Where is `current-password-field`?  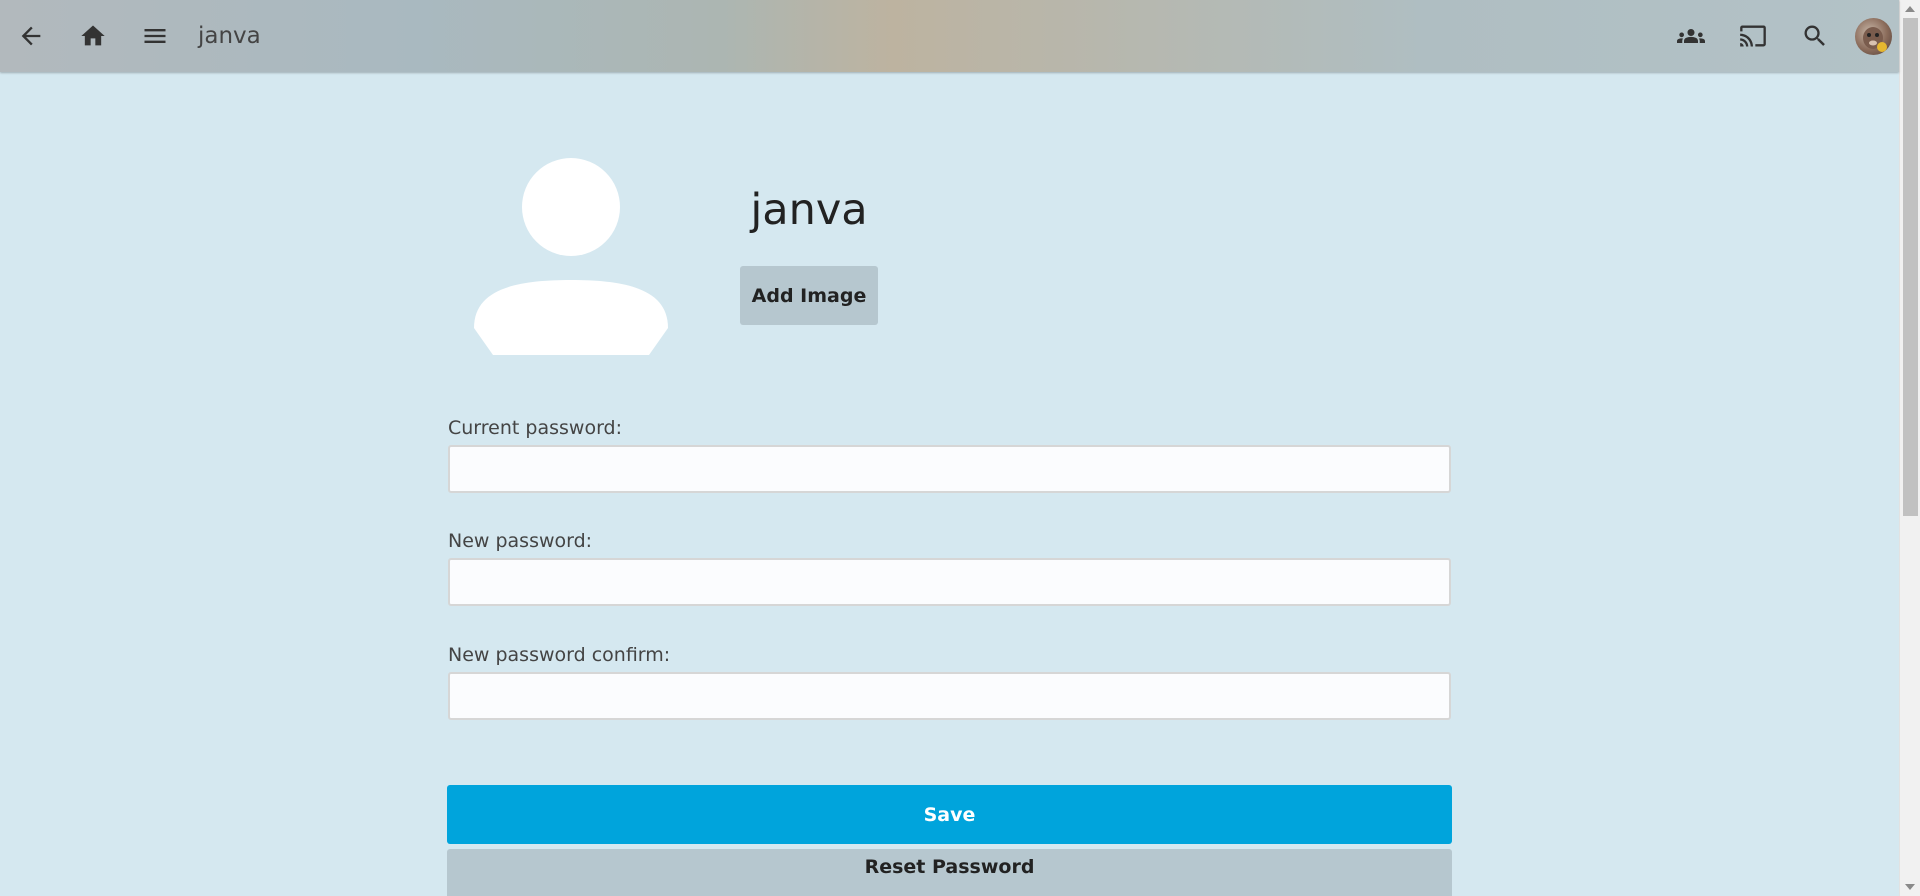
current-password-field is located at coordinates (949, 469).